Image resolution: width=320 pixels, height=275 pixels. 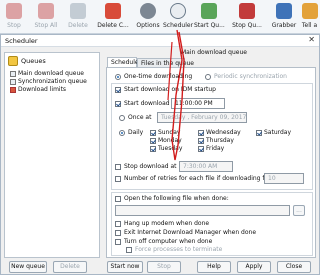 I want to click on toolbar-options-button: Options, so click(x=148, y=17).